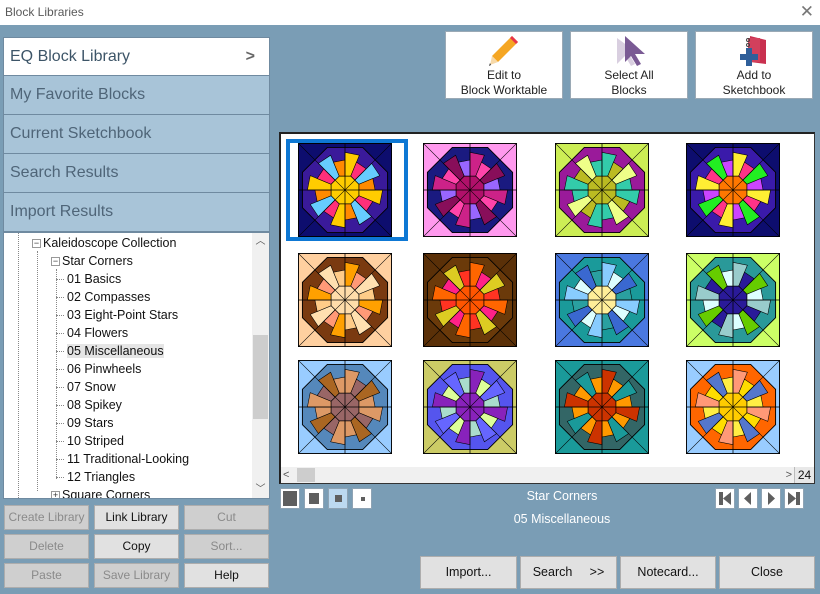 Image resolution: width=820 pixels, height=594 pixels. I want to click on tree-item: 06 Pinwheels, so click(98, 369).